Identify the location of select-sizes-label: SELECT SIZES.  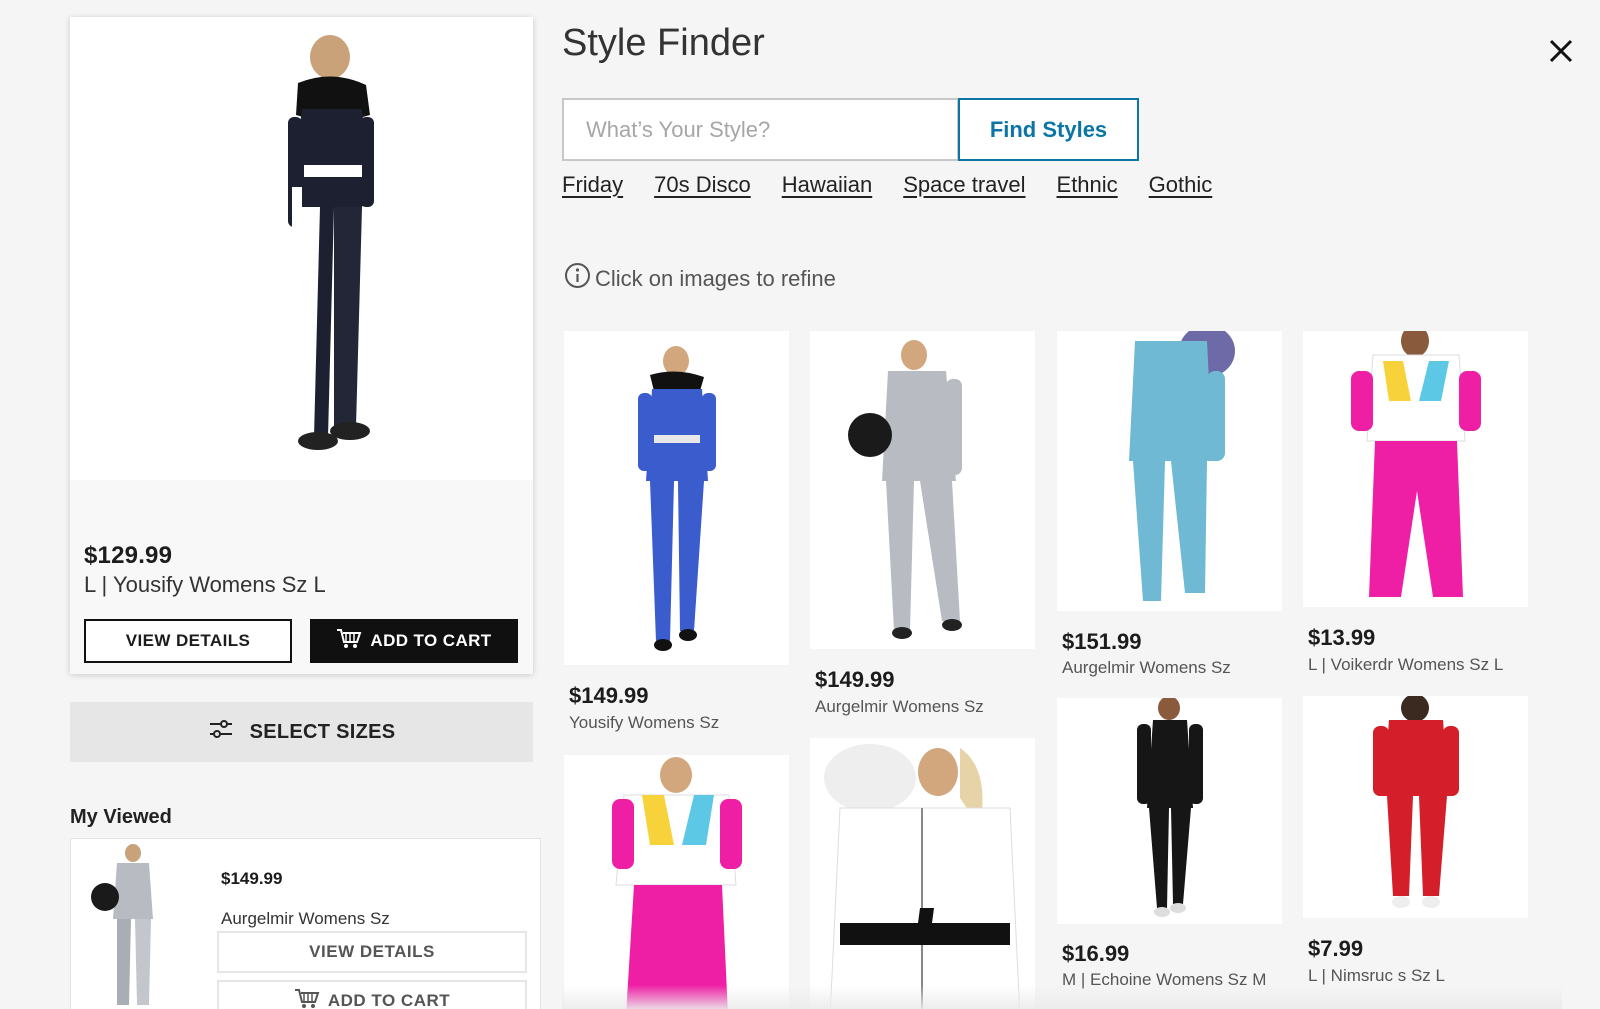
(322, 731).